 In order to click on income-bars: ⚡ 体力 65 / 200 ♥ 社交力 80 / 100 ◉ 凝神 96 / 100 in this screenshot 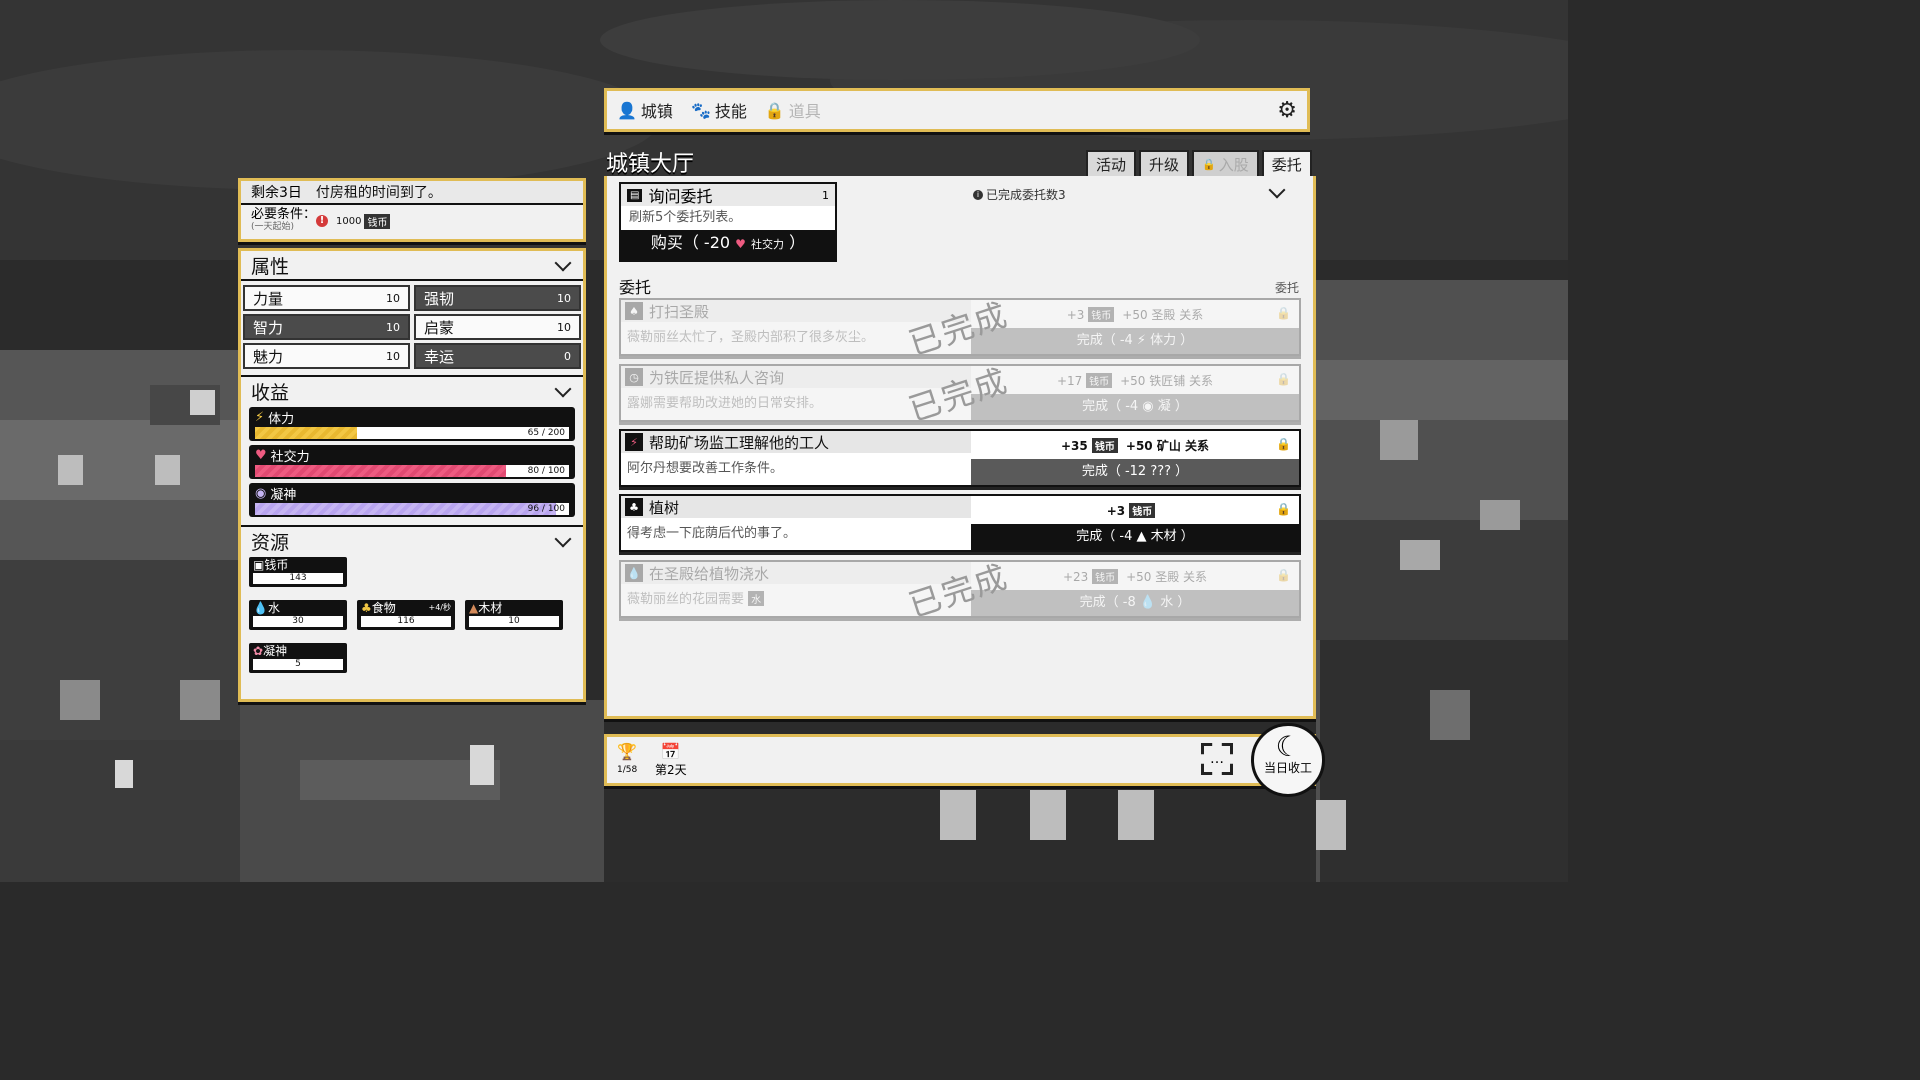, I will do `click(412, 465)`.